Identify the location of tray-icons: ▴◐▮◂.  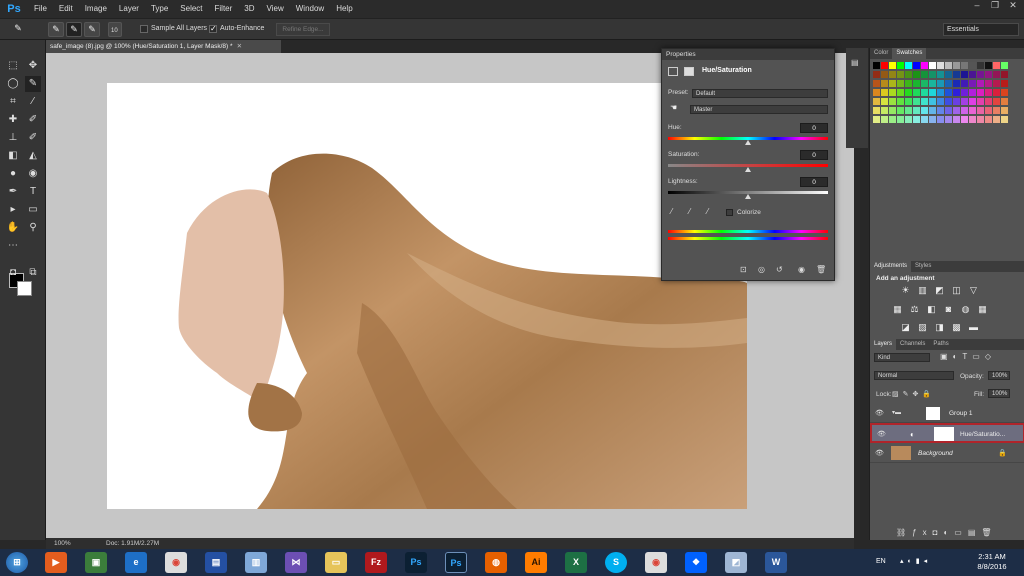
(915, 561).